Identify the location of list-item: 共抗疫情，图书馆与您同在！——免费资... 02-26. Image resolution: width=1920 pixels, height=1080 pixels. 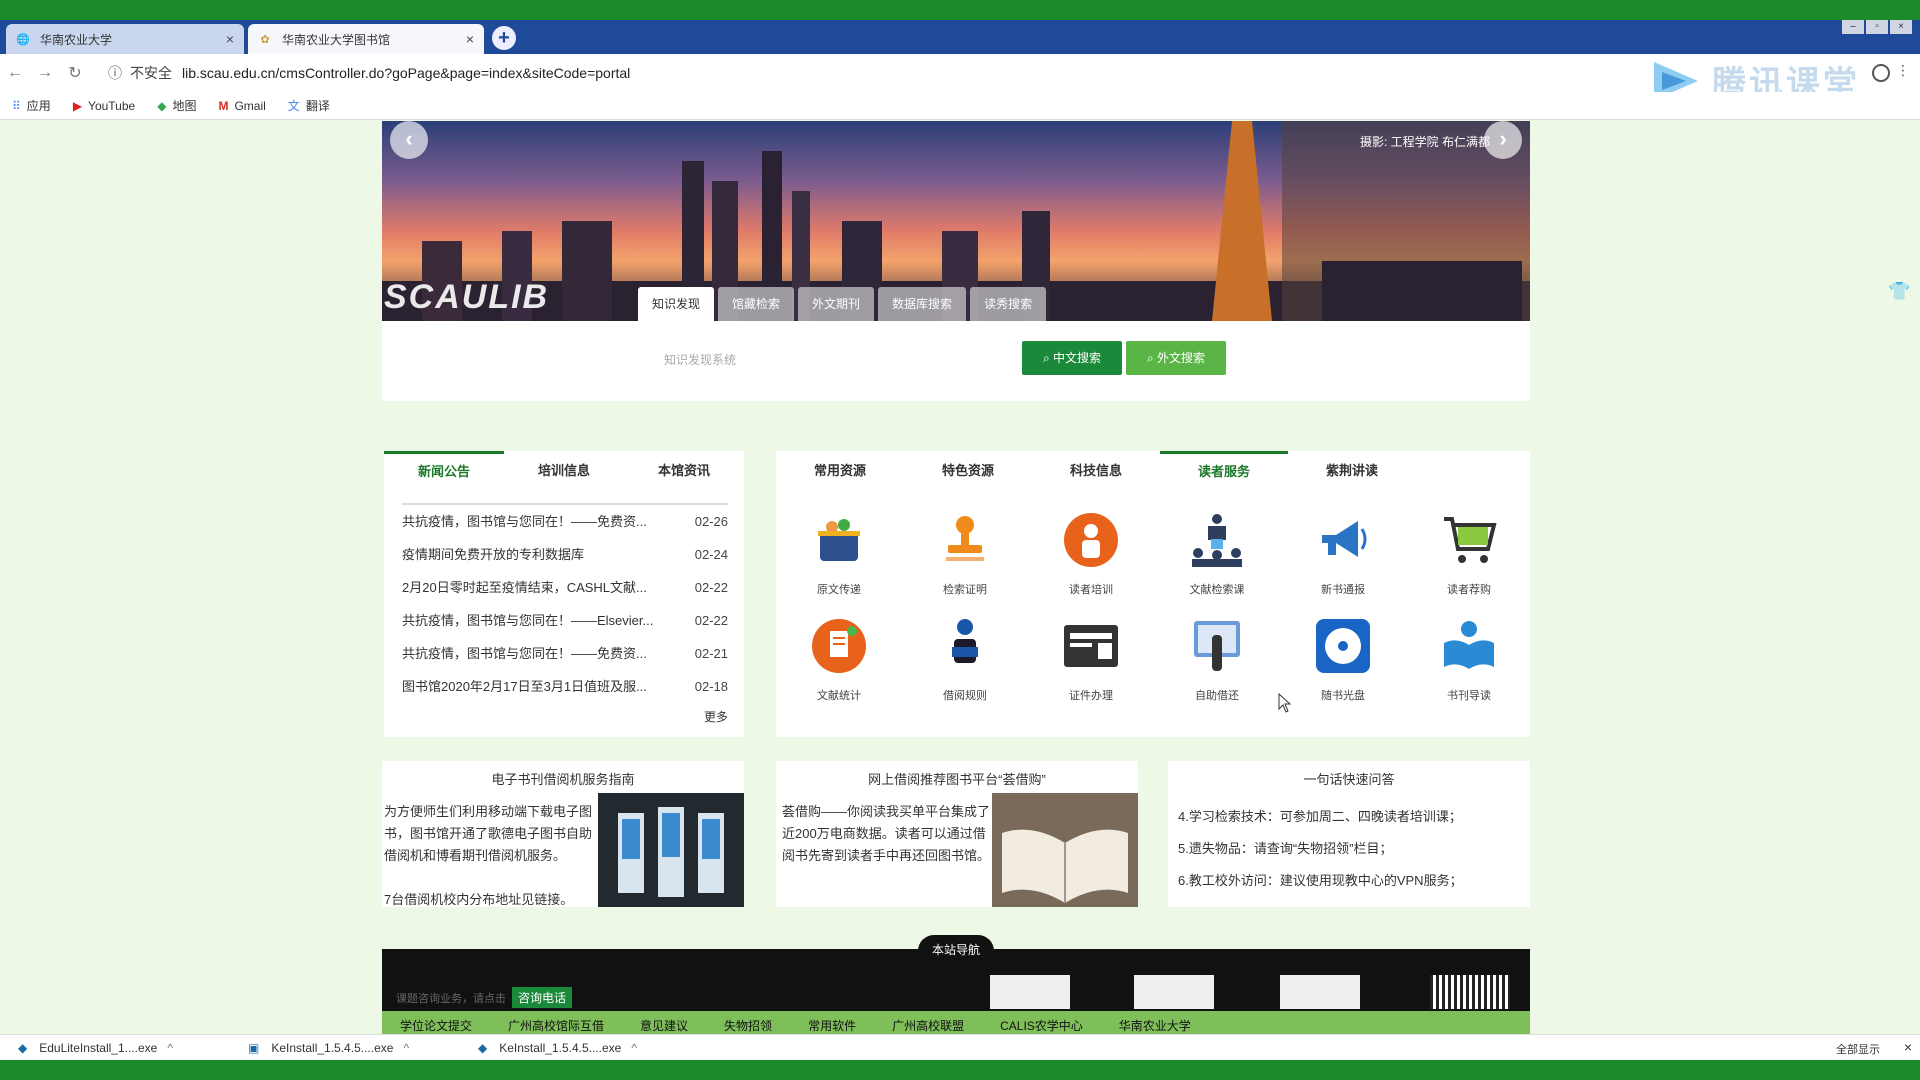
(565, 521).